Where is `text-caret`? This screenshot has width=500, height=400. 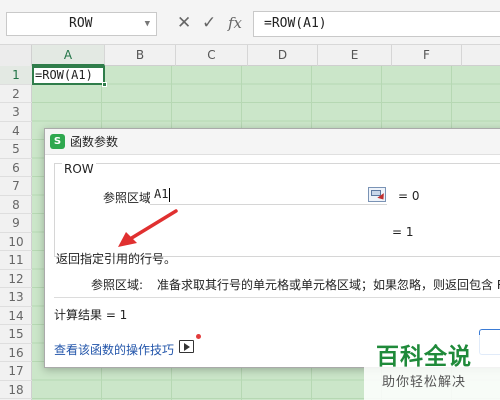
text-caret is located at coordinates (170, 194).